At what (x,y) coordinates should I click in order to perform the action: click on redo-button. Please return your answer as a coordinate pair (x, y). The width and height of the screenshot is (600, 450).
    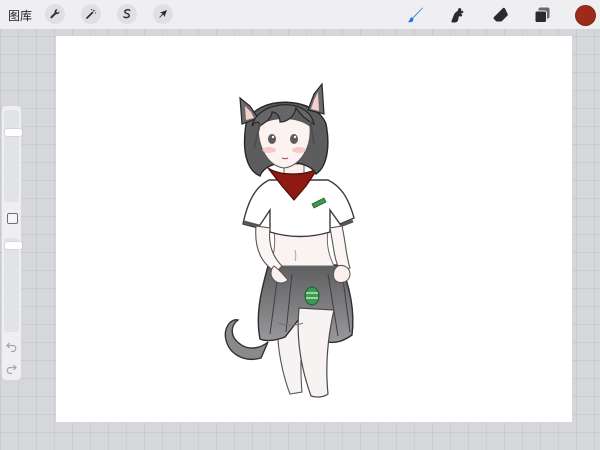
    Looking at the image, I should click on (11, 368).